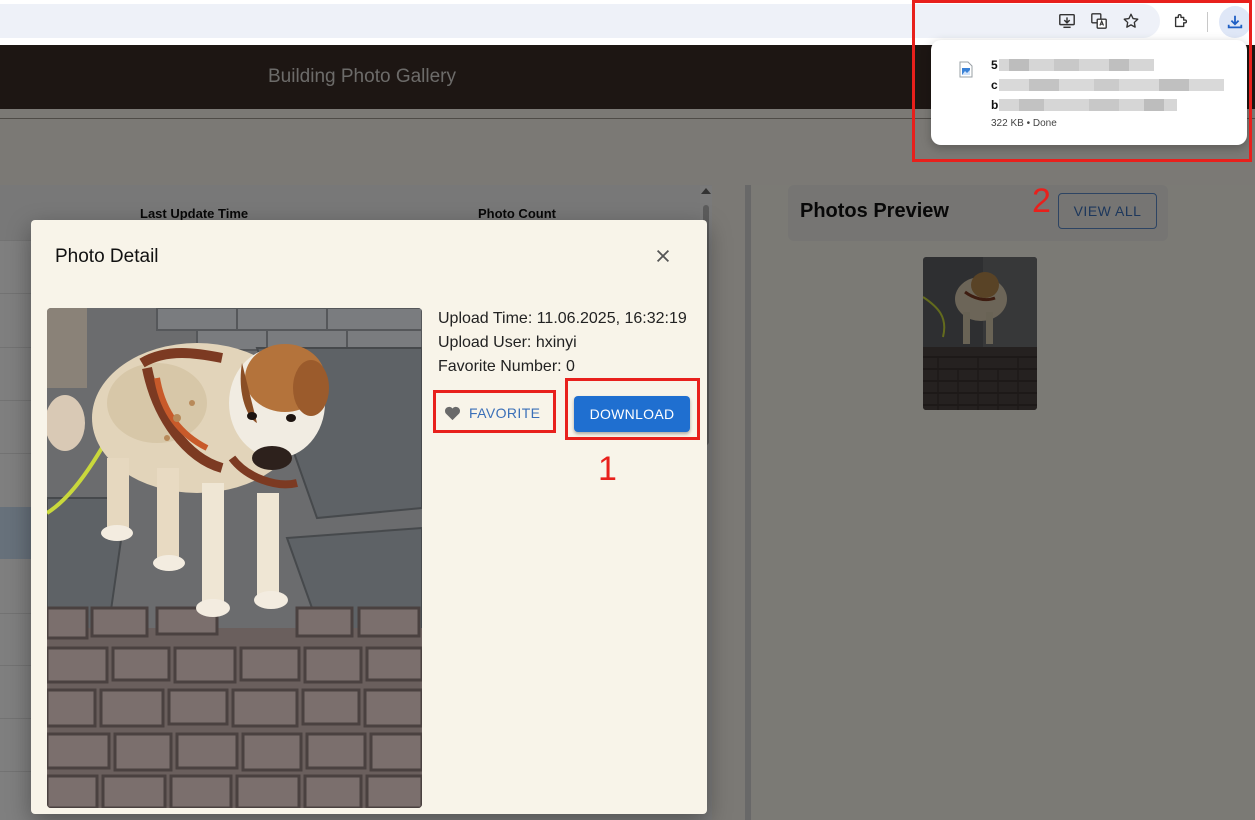 The width and height of the screenshot is (1255, 820). Describe the element at coordinates (494, 411) in the screenshot. I see `annotation-box-favorite` at that location.